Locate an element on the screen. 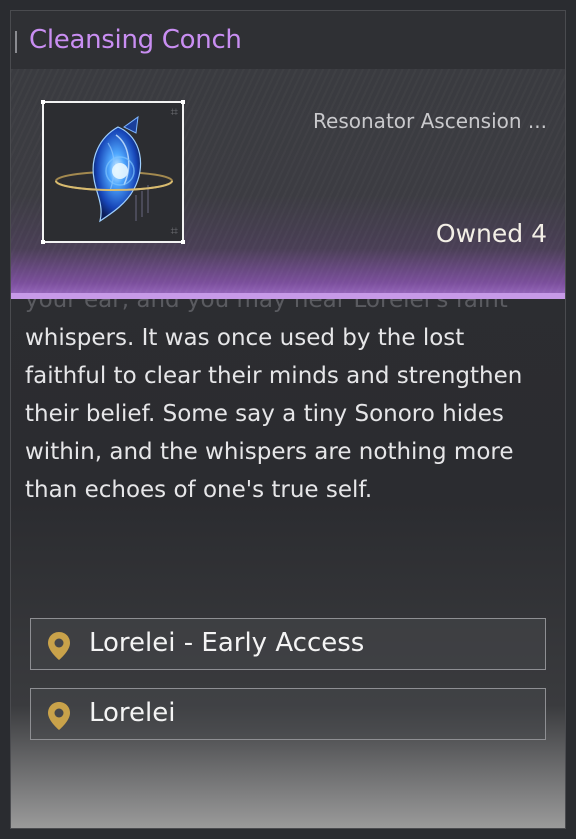 The image size is (576, 839). blue-conch-shell-icon is located at coordinates (114, 169).